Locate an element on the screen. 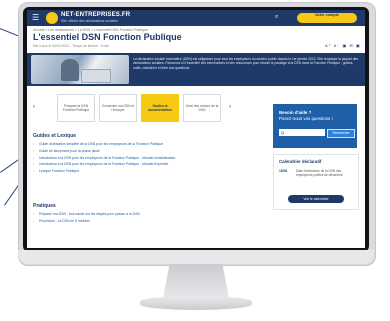  help-subtitle: Posez-nous vos questions ! is located at coordinates (306, 118).